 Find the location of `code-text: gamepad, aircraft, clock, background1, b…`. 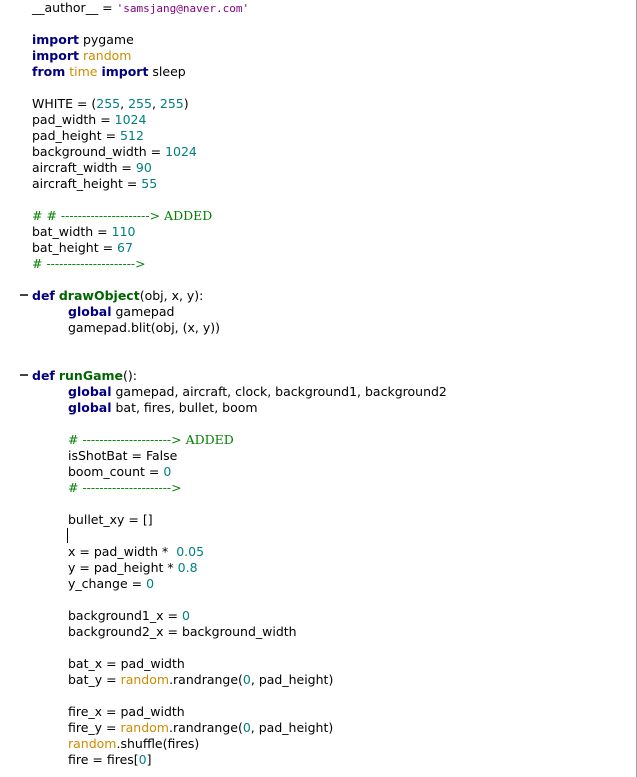

code-text: gamepad, aircraft, clock, background1, b… is located at coordinates (279, 391).